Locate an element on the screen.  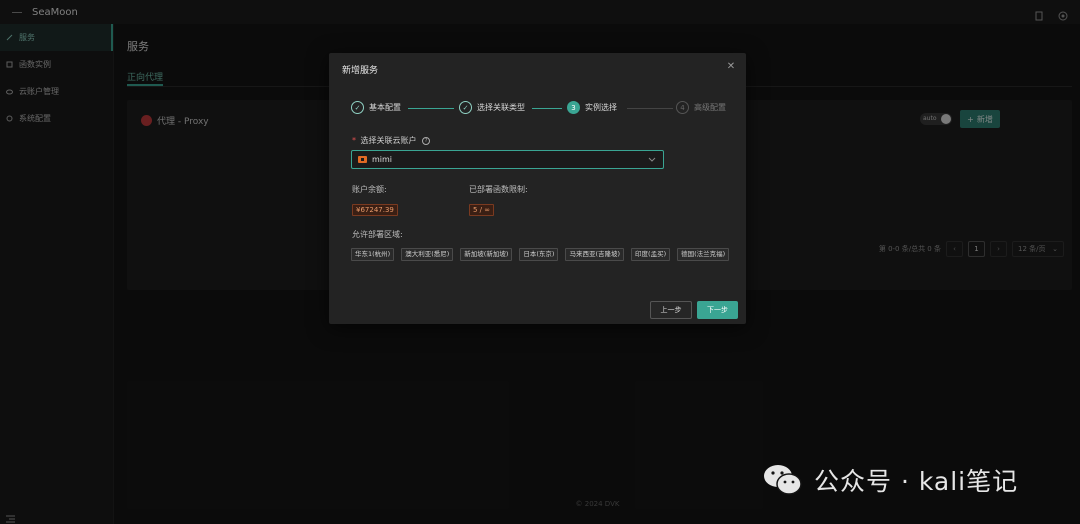
step-label: 高级配置 is located at coordinates (710, 107).